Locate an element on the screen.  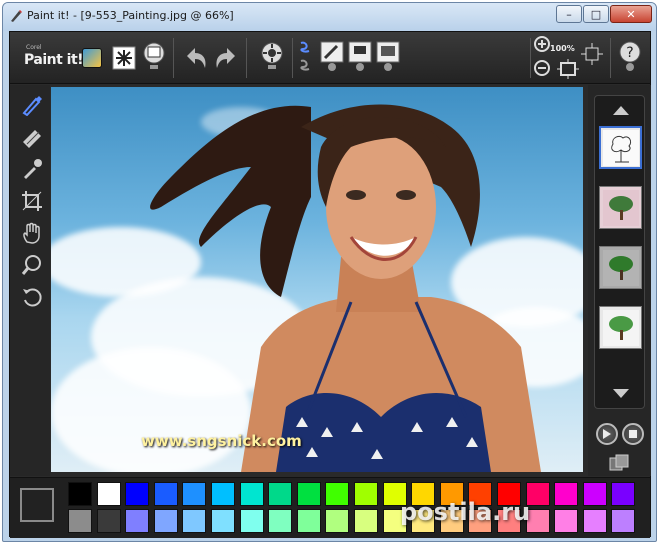
hand-icon is located at coordinates (31, 233).